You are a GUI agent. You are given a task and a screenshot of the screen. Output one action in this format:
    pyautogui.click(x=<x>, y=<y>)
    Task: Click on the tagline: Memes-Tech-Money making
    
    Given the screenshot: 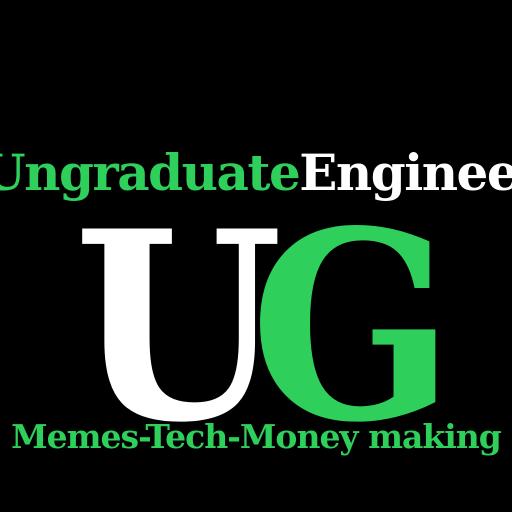 What is the action you would take?
    pyautogui.click(x=256, y=436)
    